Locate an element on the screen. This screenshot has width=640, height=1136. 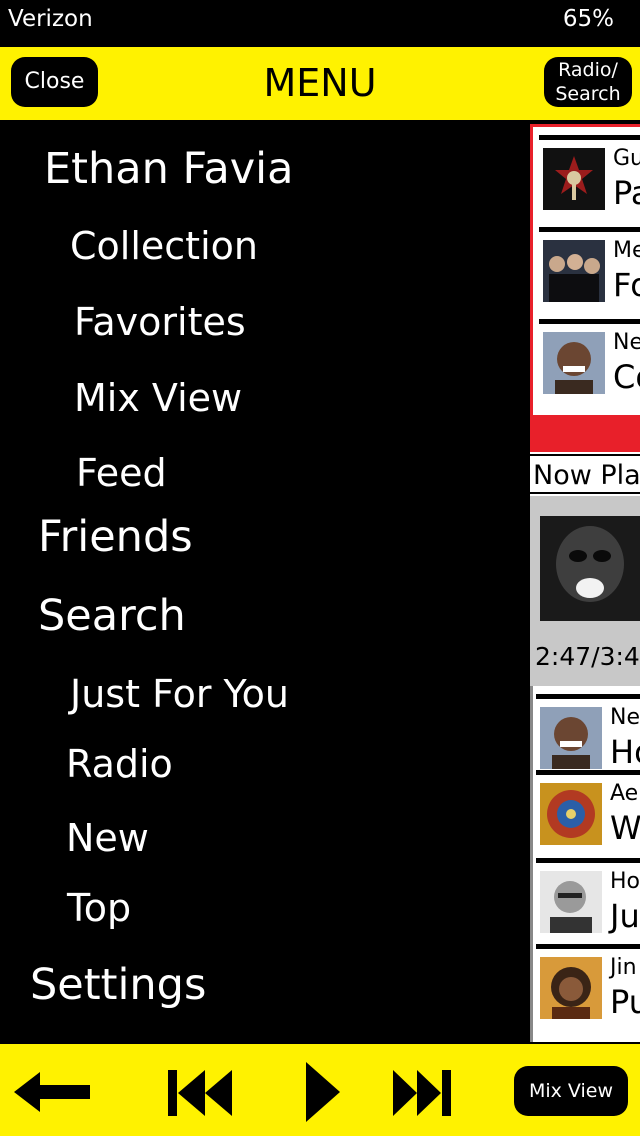
main-view-peek: Gu Pa Me Fo Ne Co Now Play 2:47/3:45 is located at coordinates (585, 583).